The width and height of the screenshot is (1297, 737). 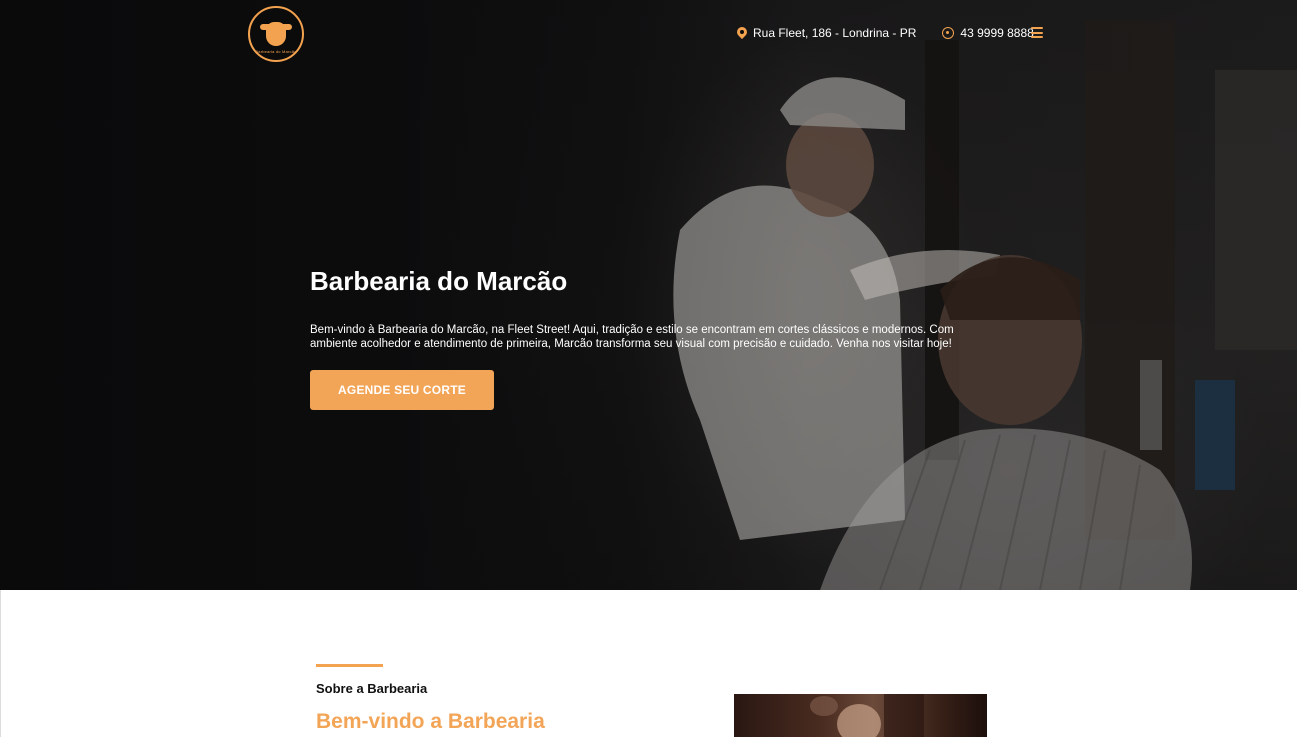 I want to click on about-kicker: Sobre a Barbearia, so click(x=372, y=688).